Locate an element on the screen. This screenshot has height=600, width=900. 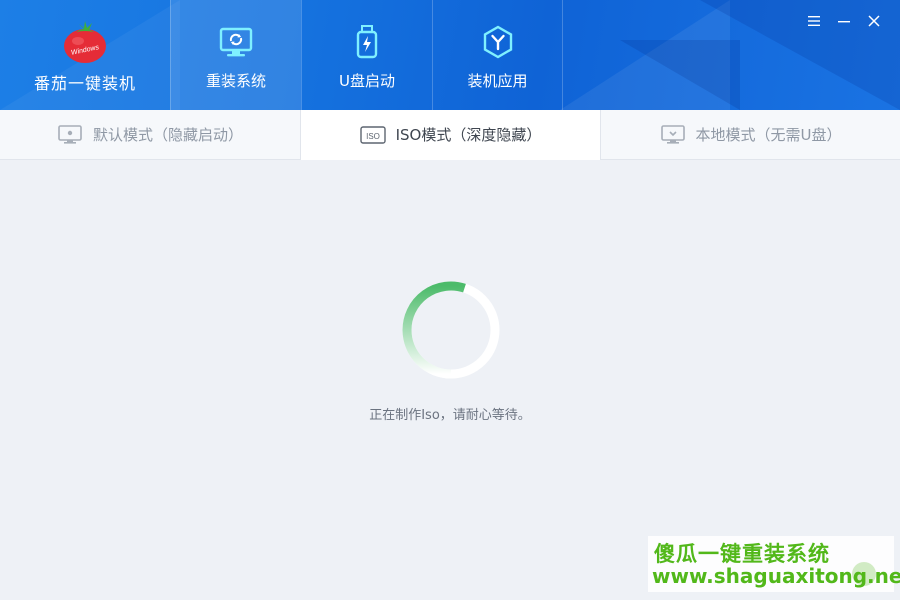
status-message: 正在制作Iso，请耐心等待。 is located at coordinates (450, 415).